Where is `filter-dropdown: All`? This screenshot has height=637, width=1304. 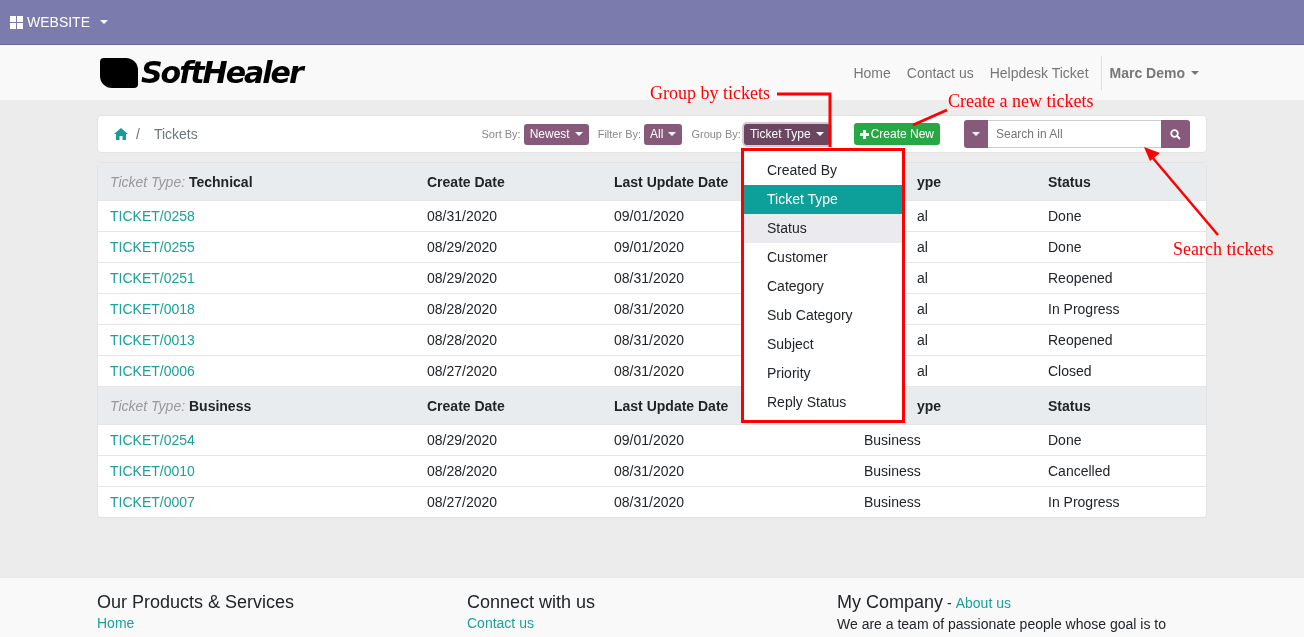
filter-dropdown: All is located at coordinates (663, 134).